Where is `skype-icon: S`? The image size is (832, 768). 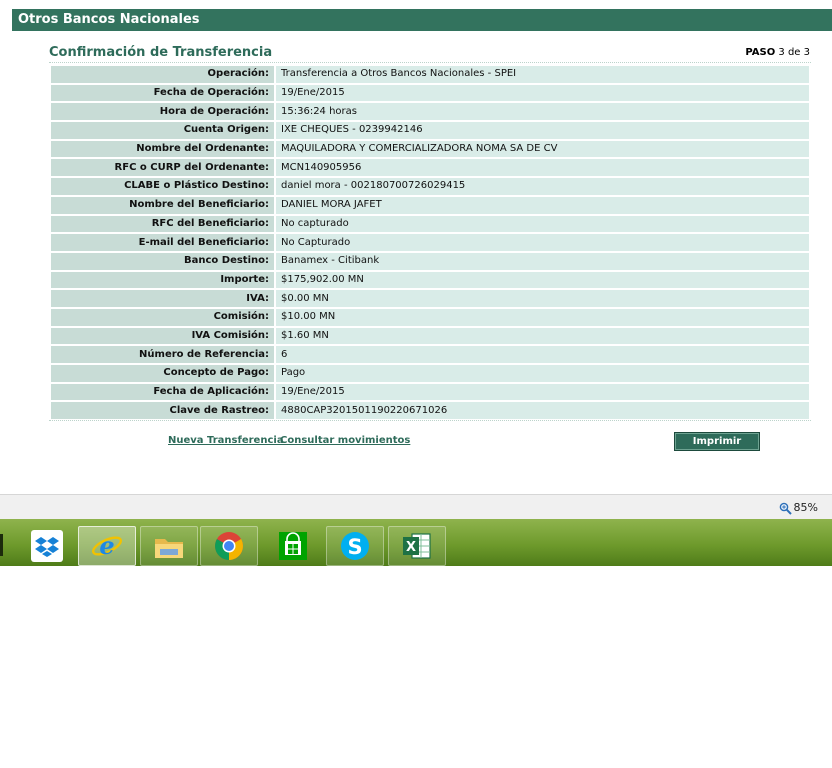
skype-icon: S is located at coordinates (355, 546).